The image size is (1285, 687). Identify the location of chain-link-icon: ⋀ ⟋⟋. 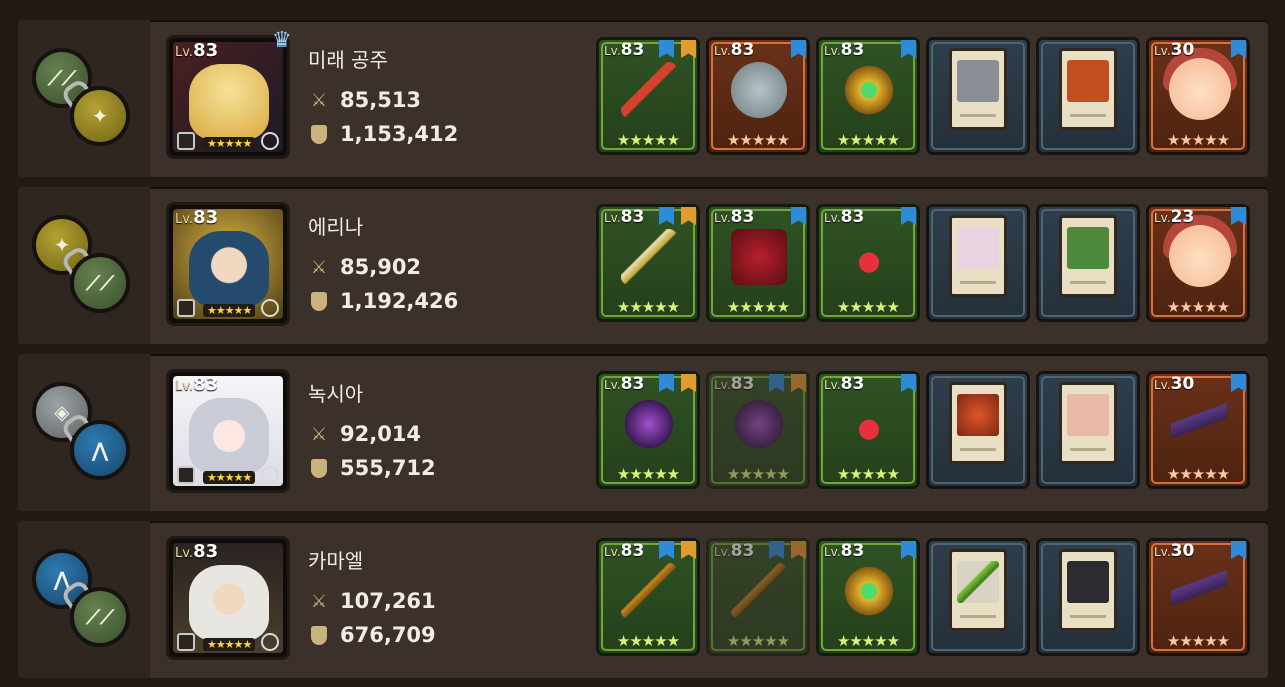
(84, 600).